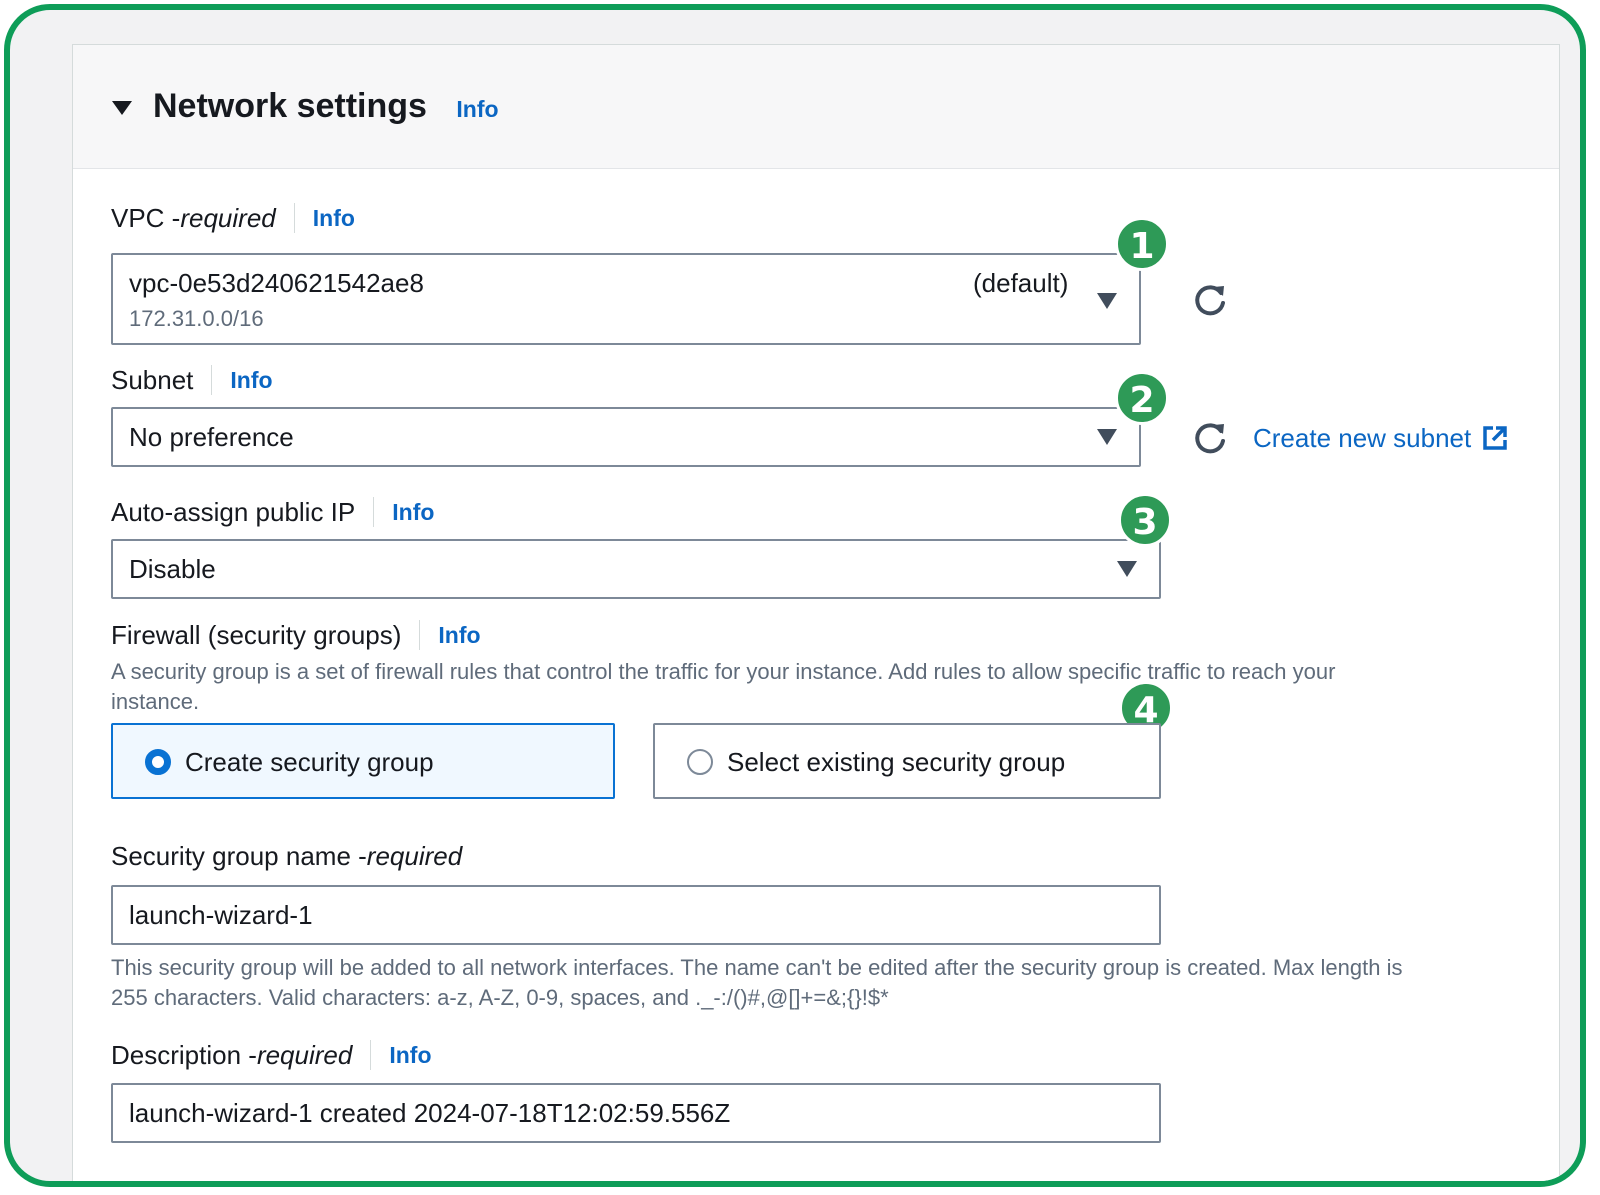 The width and height of the screenshot is (1600, 1195). I want to click on callout-badge-1: 1, so click(1142, 244).